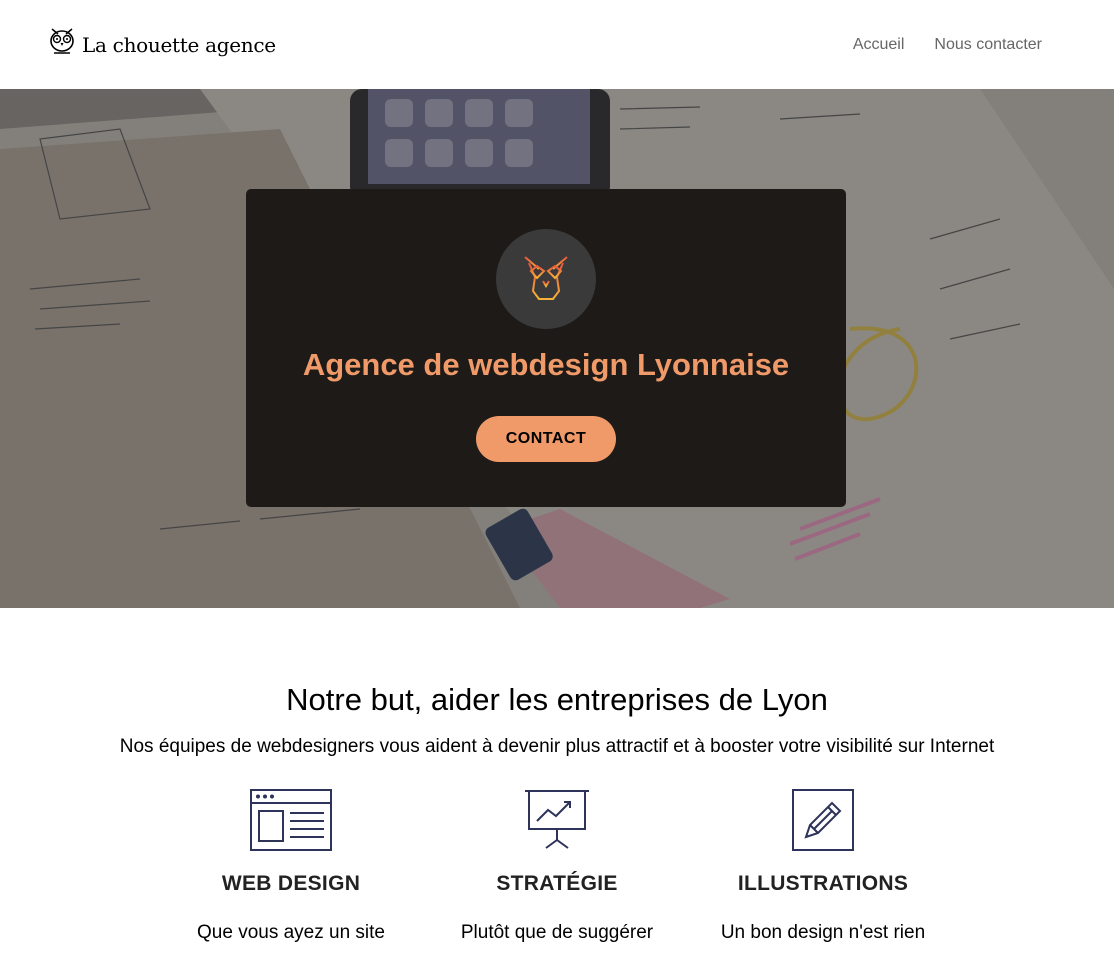  What do you see at coordinates (823, 866) in the screenshot?
I see `service-card-illustrations: ILLUSTRATIONS Un bon design n'est rien` at bounding box center [823, 866].